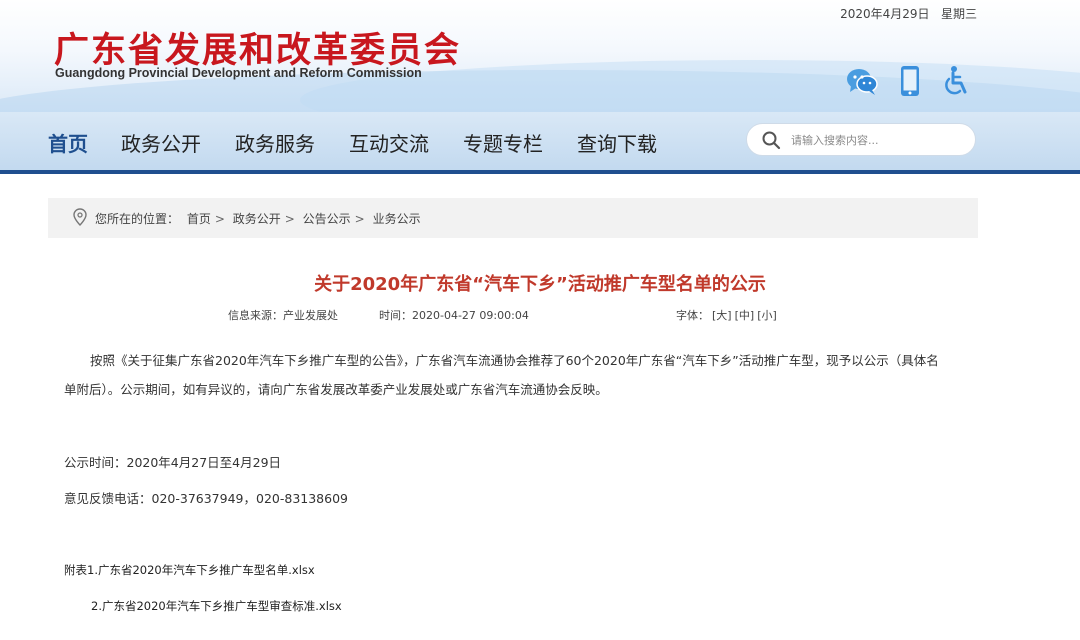  What do you see at coordinates (397, 219) in the screenshot?
I see `breadcrumb-item-business-notices: 业务公示` at bounding box center [397, 219].